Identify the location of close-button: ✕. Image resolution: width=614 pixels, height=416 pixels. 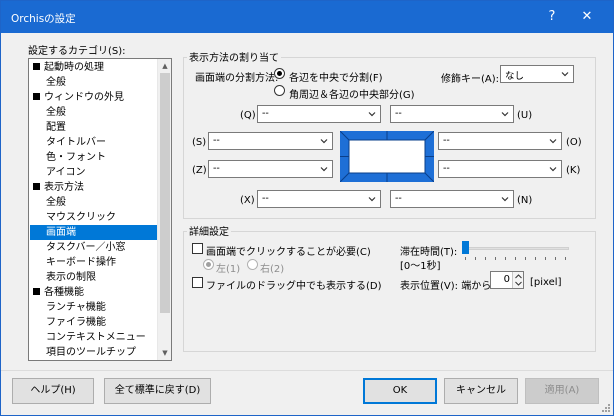
(587, 17).